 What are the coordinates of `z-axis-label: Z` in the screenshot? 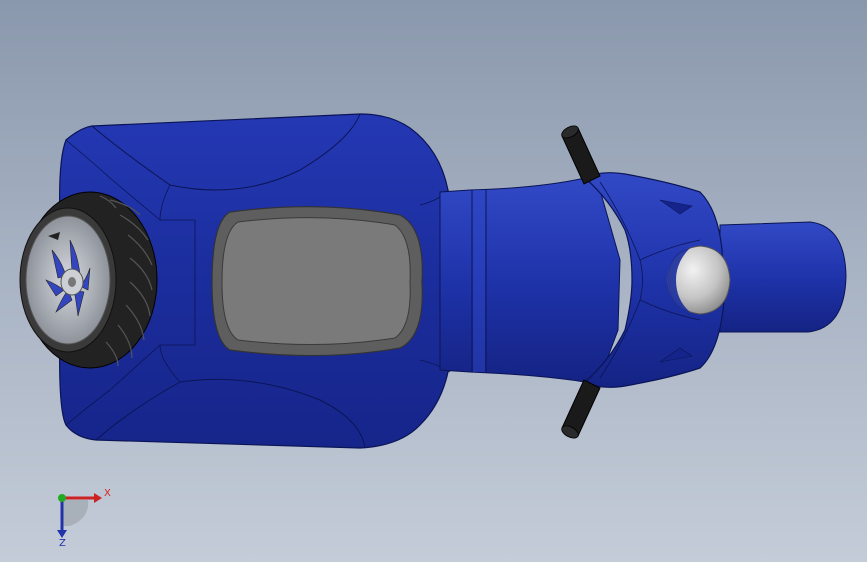 It's located at (62, 543).